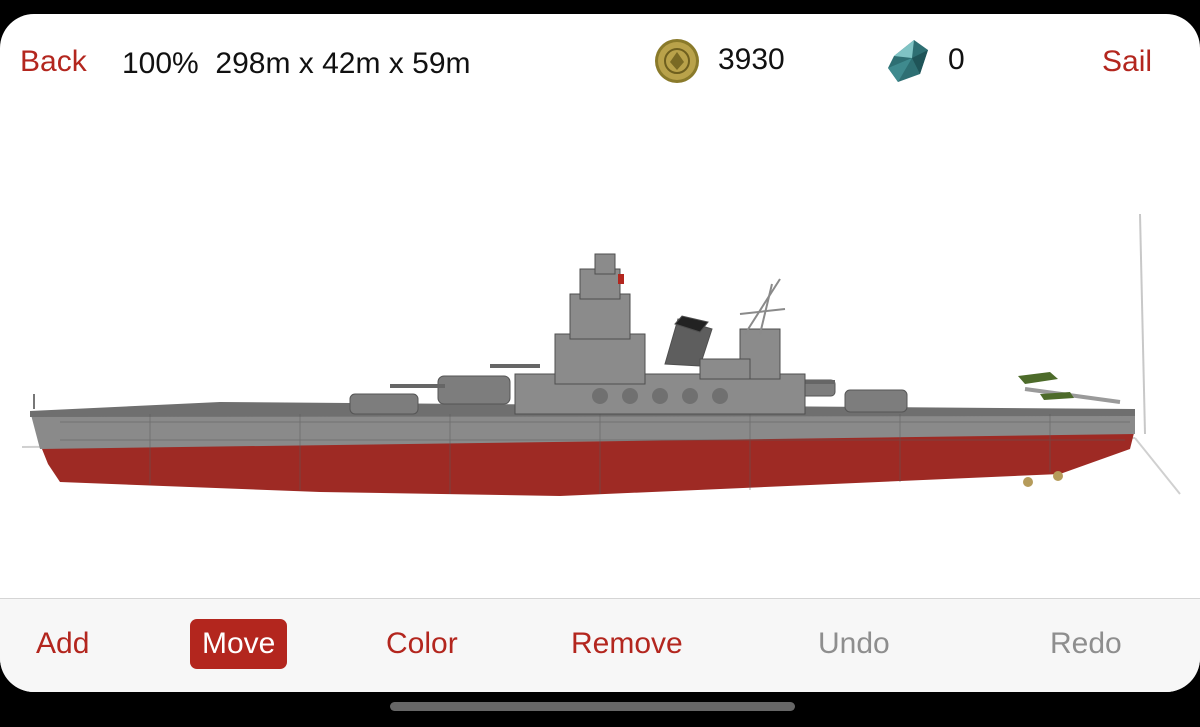 This screenshot has height=727, width=1200. What do you see at coordinates (627, 644) in the screenshot?
I see `remove-button: Remove` at bounding box center [627, 644].